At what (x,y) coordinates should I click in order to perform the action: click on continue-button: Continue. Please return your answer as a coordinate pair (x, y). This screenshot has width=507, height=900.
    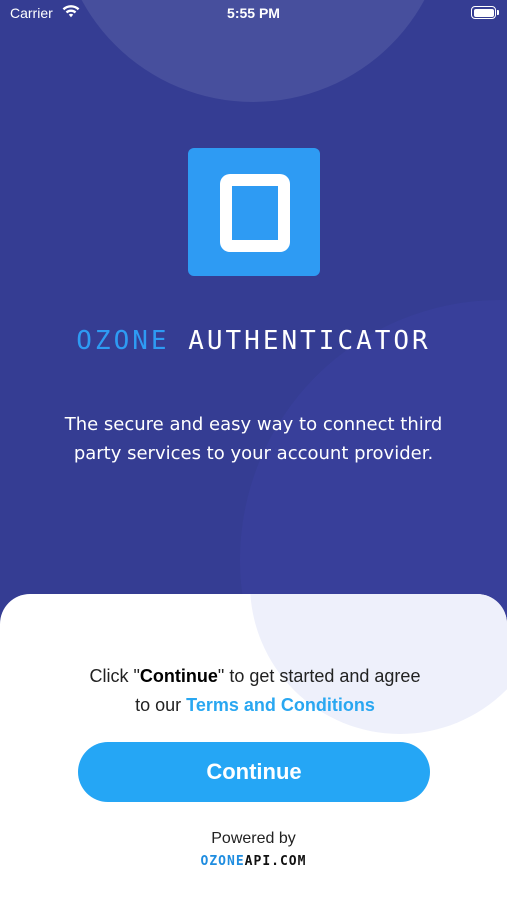
    Looking at the image, I should click on (254, 772).